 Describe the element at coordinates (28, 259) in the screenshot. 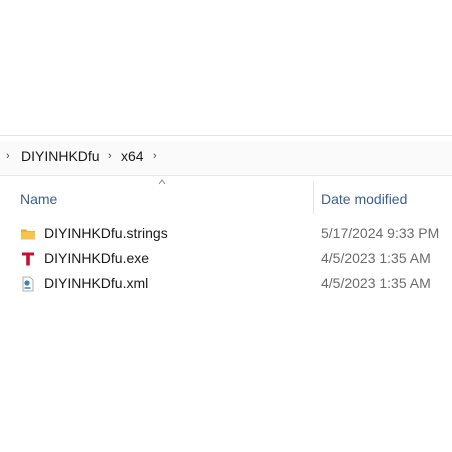

I see `exe-app-icon` at that location.